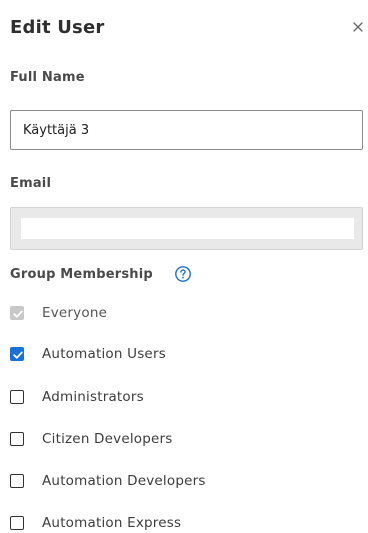 This screenshot has width=368, height=533. I want to click on group-membership-label: Group Membership, so click(81, 274).